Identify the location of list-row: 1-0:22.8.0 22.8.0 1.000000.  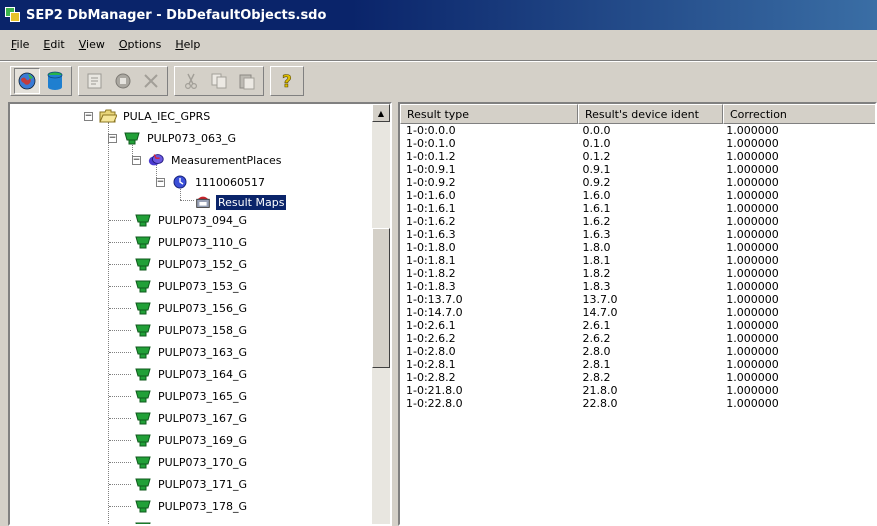
(637, 403).